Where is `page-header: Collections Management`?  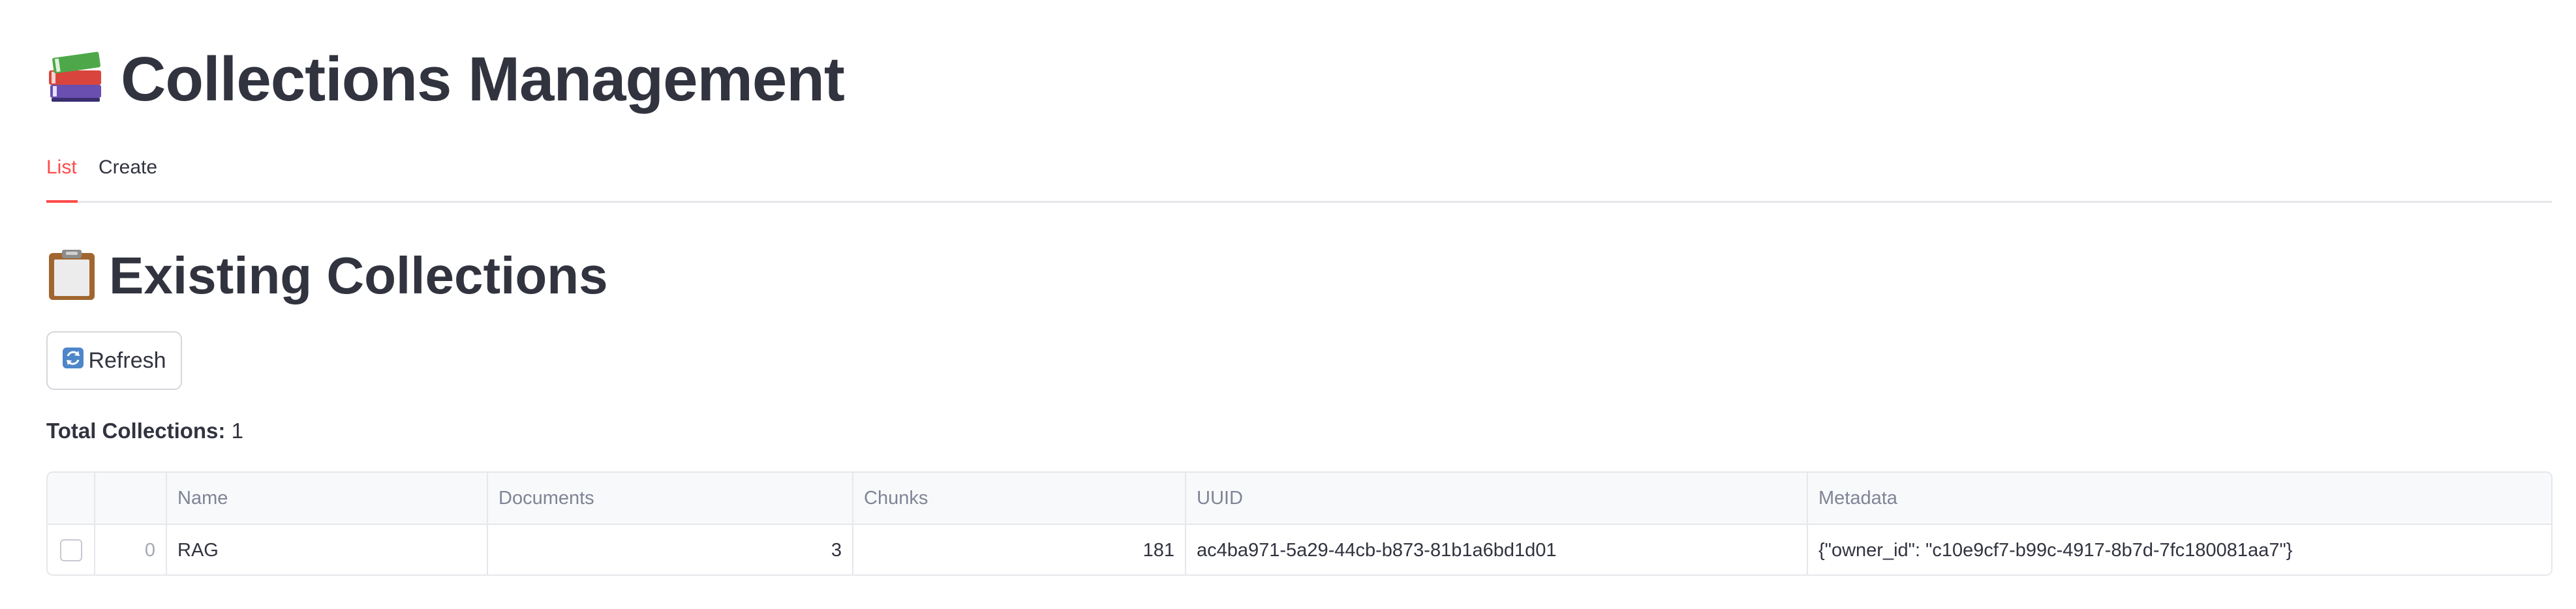
page-header: Collections Management is located at coordinates (446, 79).